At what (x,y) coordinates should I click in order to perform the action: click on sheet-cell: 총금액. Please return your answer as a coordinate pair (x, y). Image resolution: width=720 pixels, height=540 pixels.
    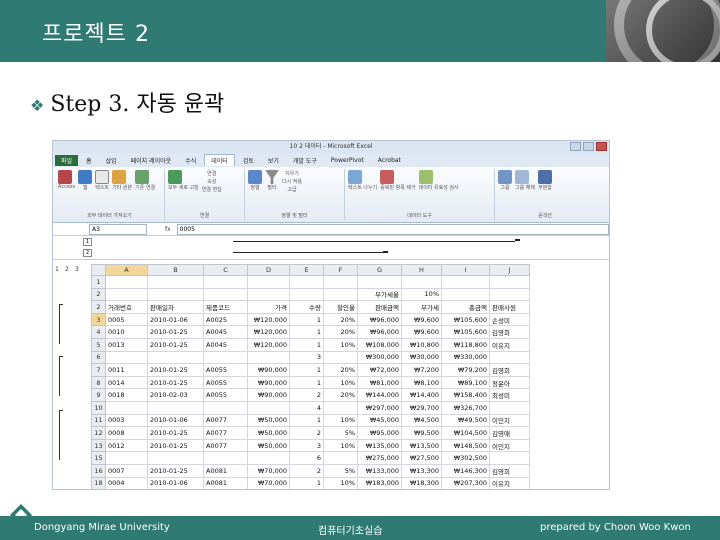
    Looking at the image, I should click on (465, 307).